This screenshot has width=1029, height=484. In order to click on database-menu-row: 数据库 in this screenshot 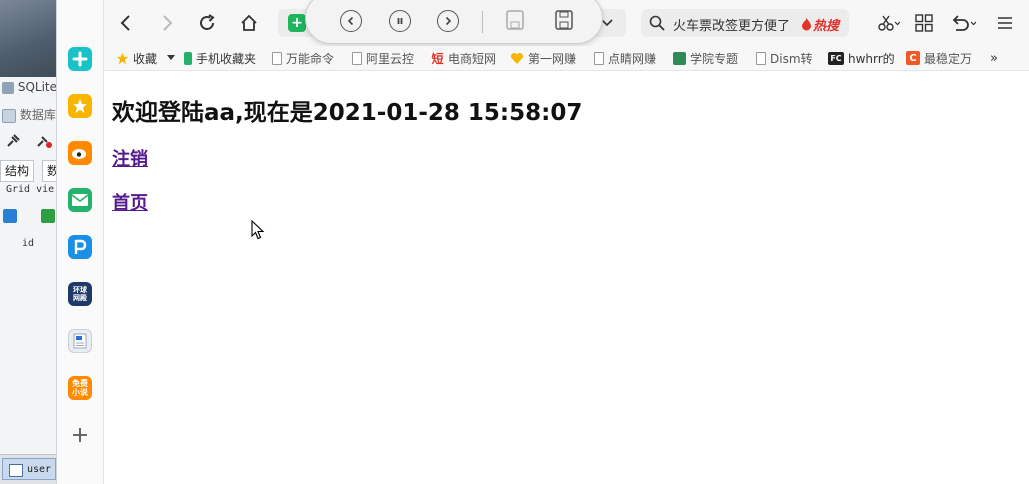, I will do `click(29, 114)`.